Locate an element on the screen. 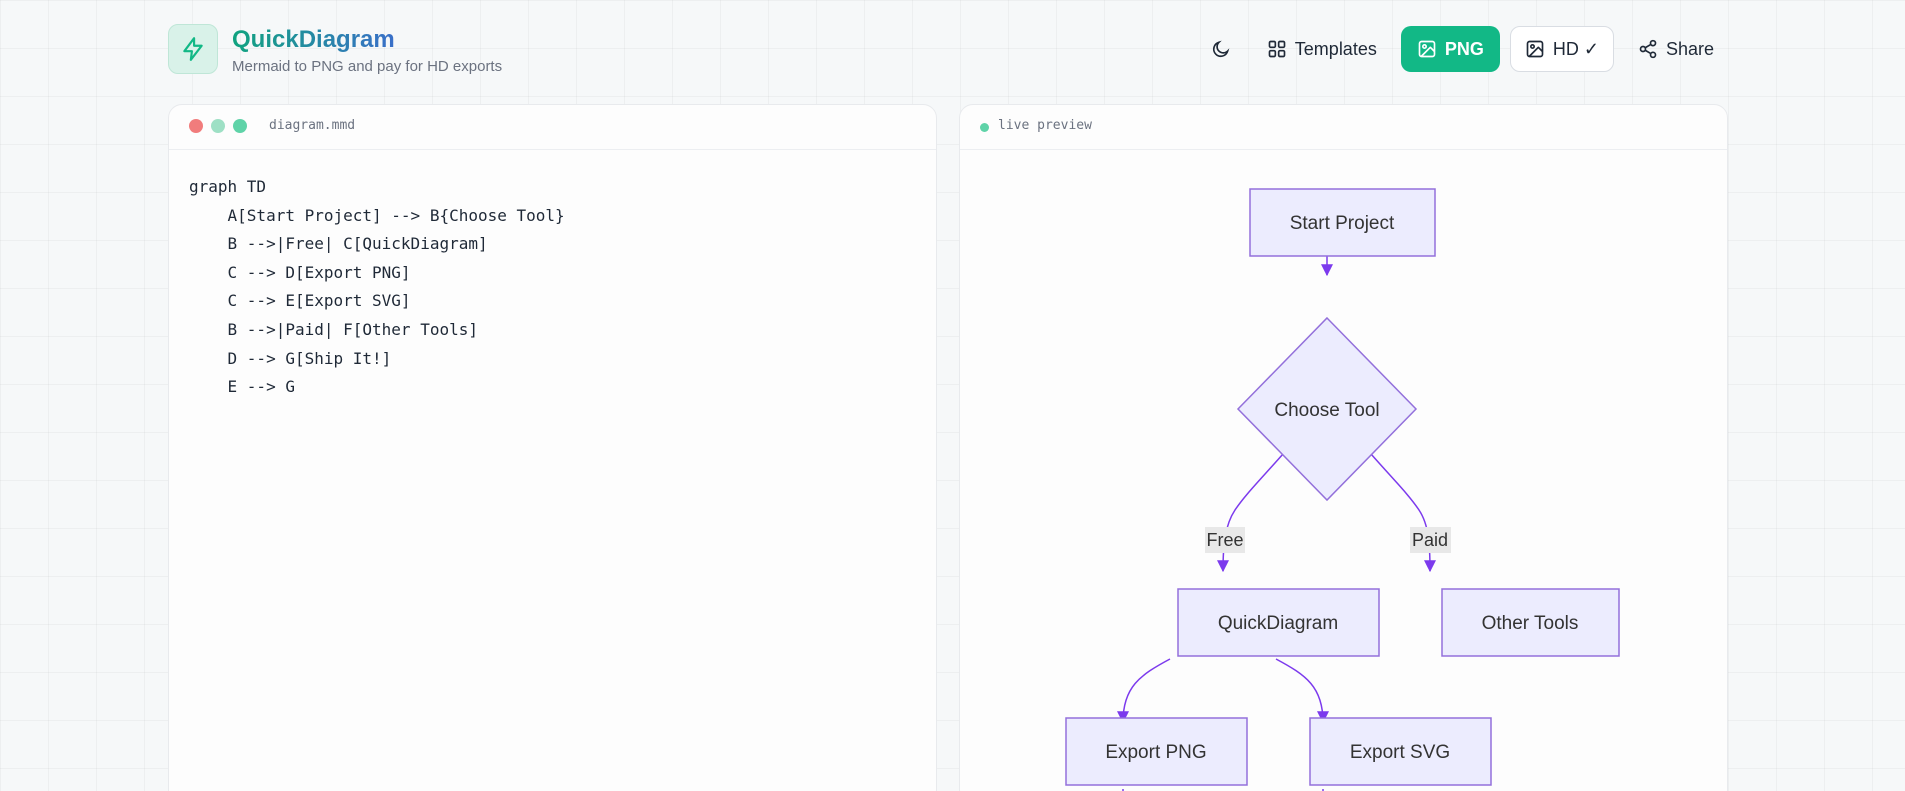 The image size is (1905, 791). hd-export-button: HD ✓ is located at coordinates (1561, 49).